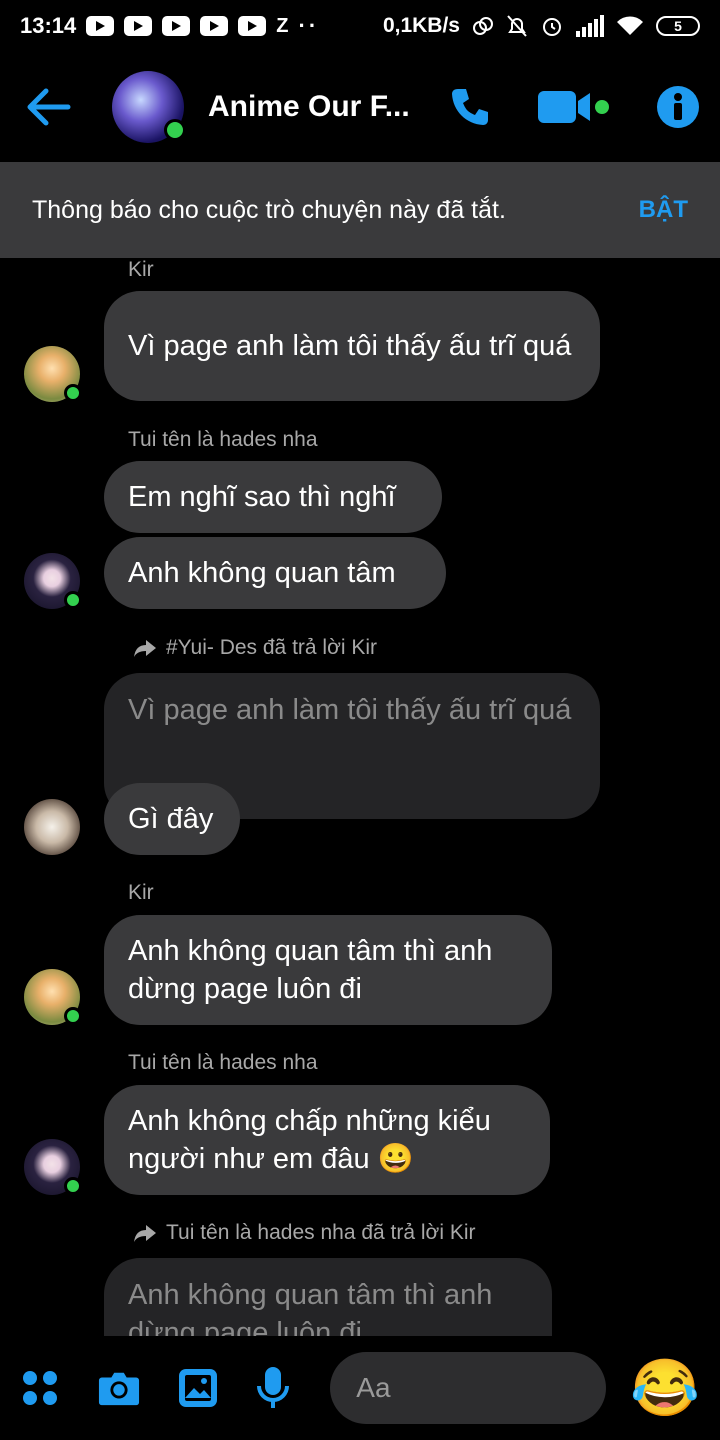  I want to click on image-icon, so click(198, 1388).